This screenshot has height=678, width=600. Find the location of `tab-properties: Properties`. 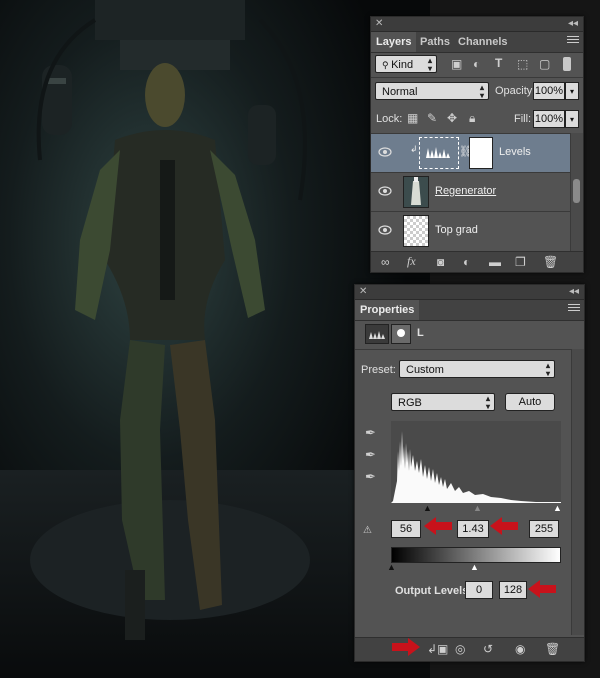

tab-properties: Properties is located at coordinates (387, 310).